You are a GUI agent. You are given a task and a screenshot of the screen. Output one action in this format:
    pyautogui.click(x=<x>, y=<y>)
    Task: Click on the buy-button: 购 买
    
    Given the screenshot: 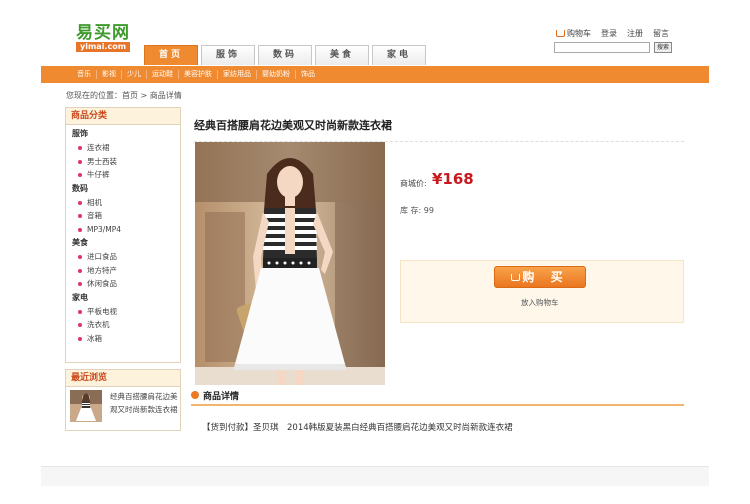 What is the action you would take?
    pyautogui.click(x=540, y=277)
    